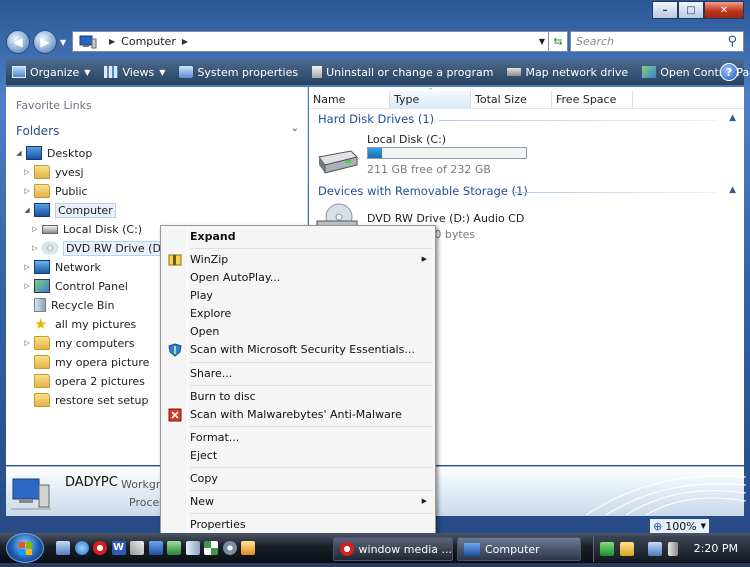 This screenshot has width=750, height=567. What do you see at coordinates (54, 105) in the screenshot?
I see `favorite-links-header: Favorite Links` at bounding box center [54, 105].